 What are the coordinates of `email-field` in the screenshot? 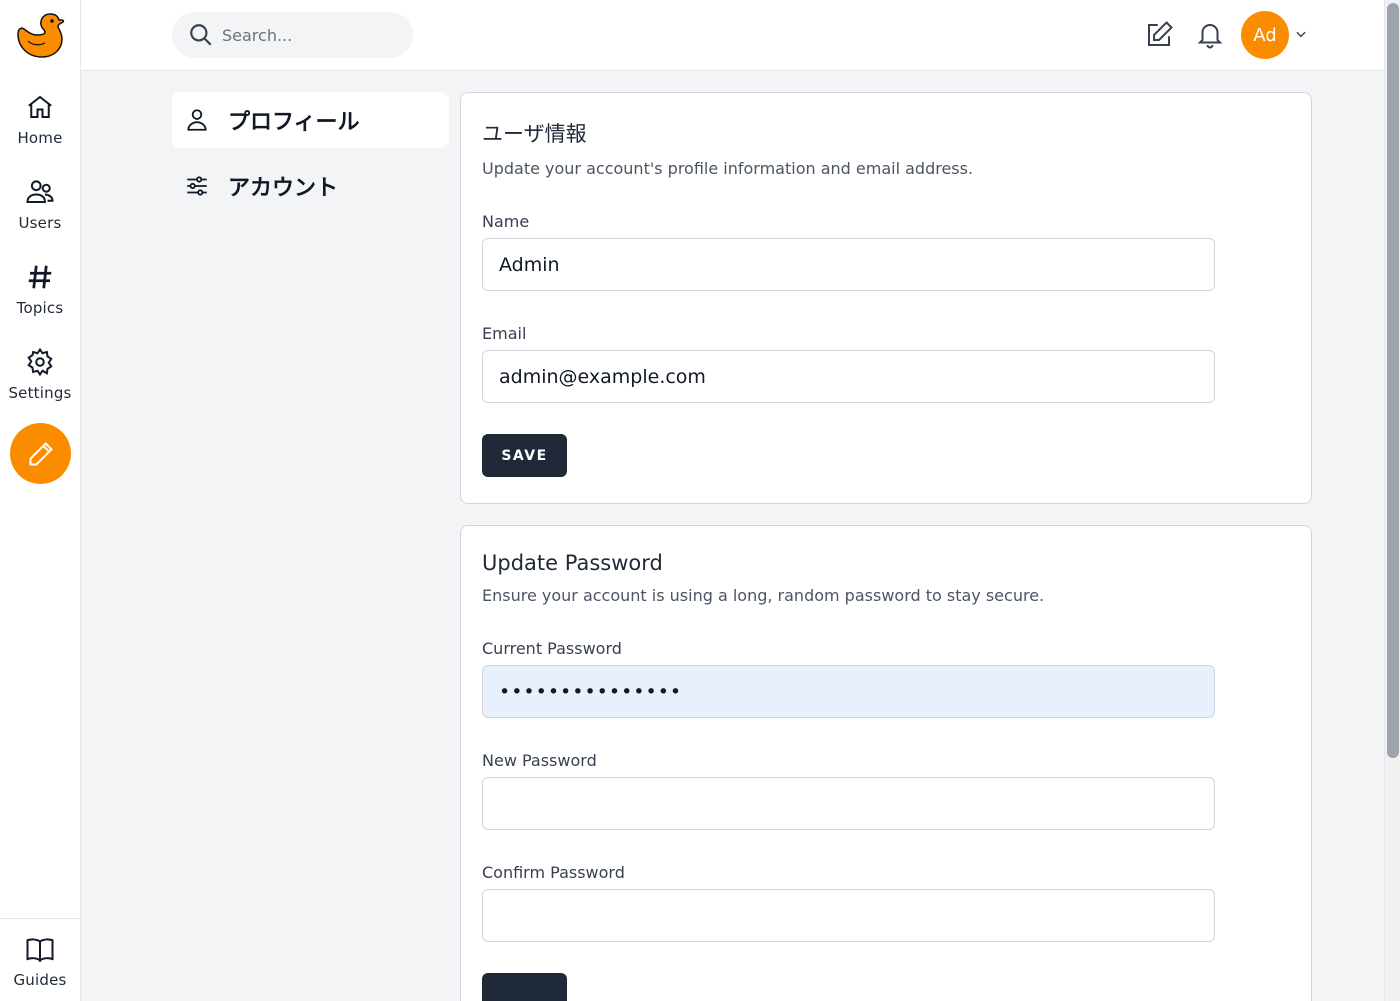 It's located at (848, 376).